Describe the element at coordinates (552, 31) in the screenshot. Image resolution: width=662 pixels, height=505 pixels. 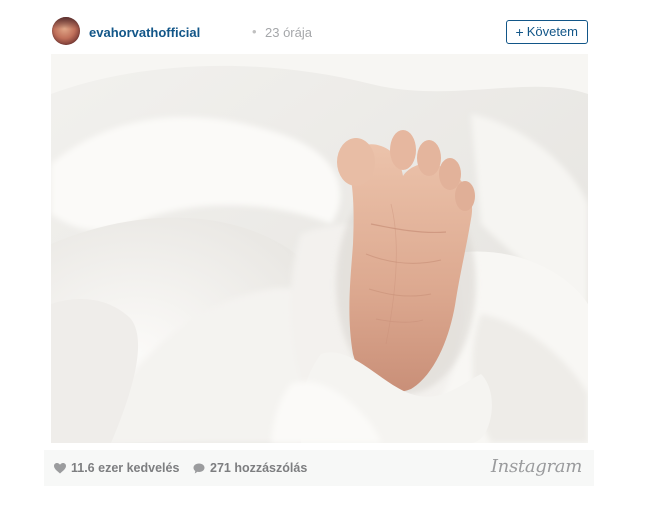
I see `follow-button-label: Követem` at that location.